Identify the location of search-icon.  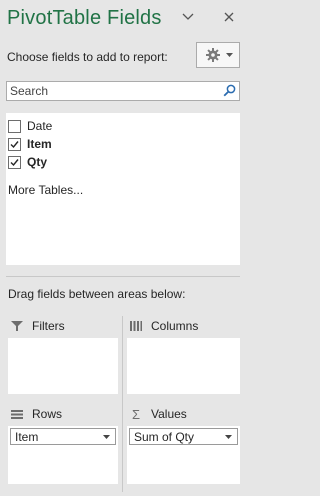
(229, 90).